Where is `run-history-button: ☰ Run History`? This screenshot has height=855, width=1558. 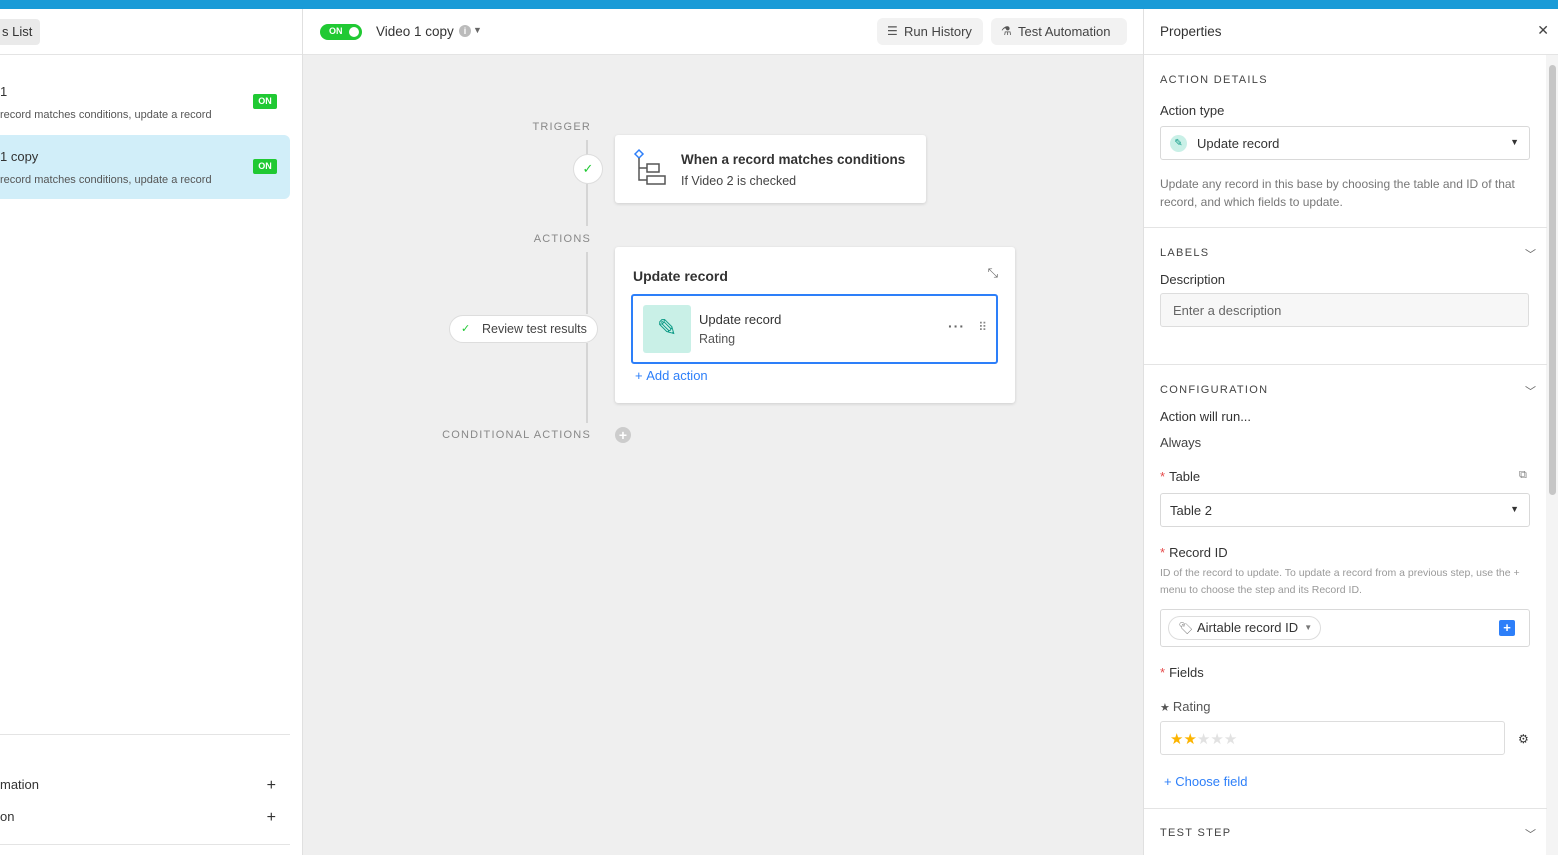 run-history-button: ☰ Run History is located at coordinates (930, 31).